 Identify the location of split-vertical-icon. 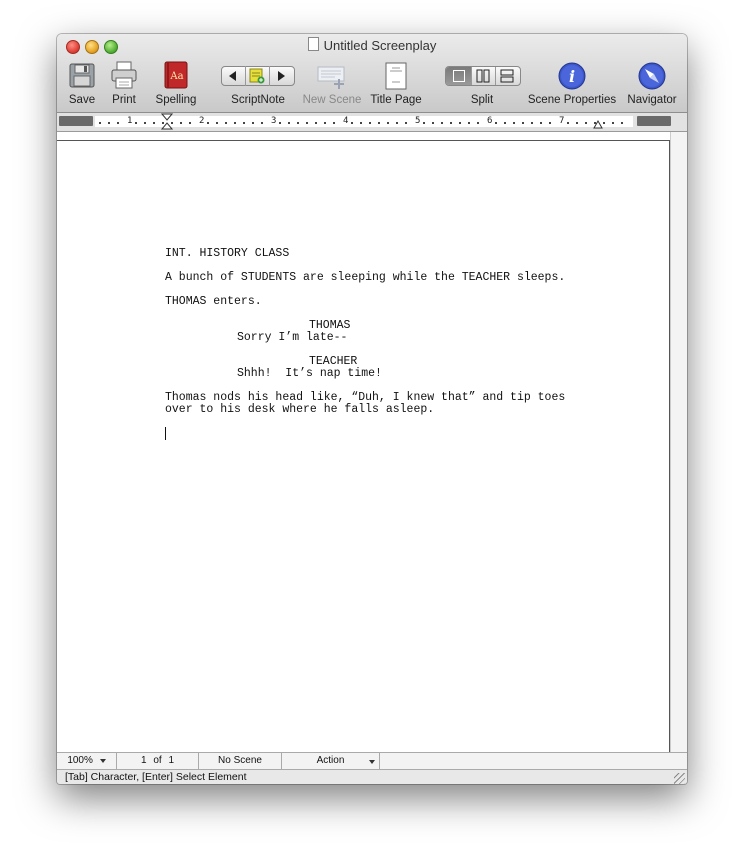
(483, 76).